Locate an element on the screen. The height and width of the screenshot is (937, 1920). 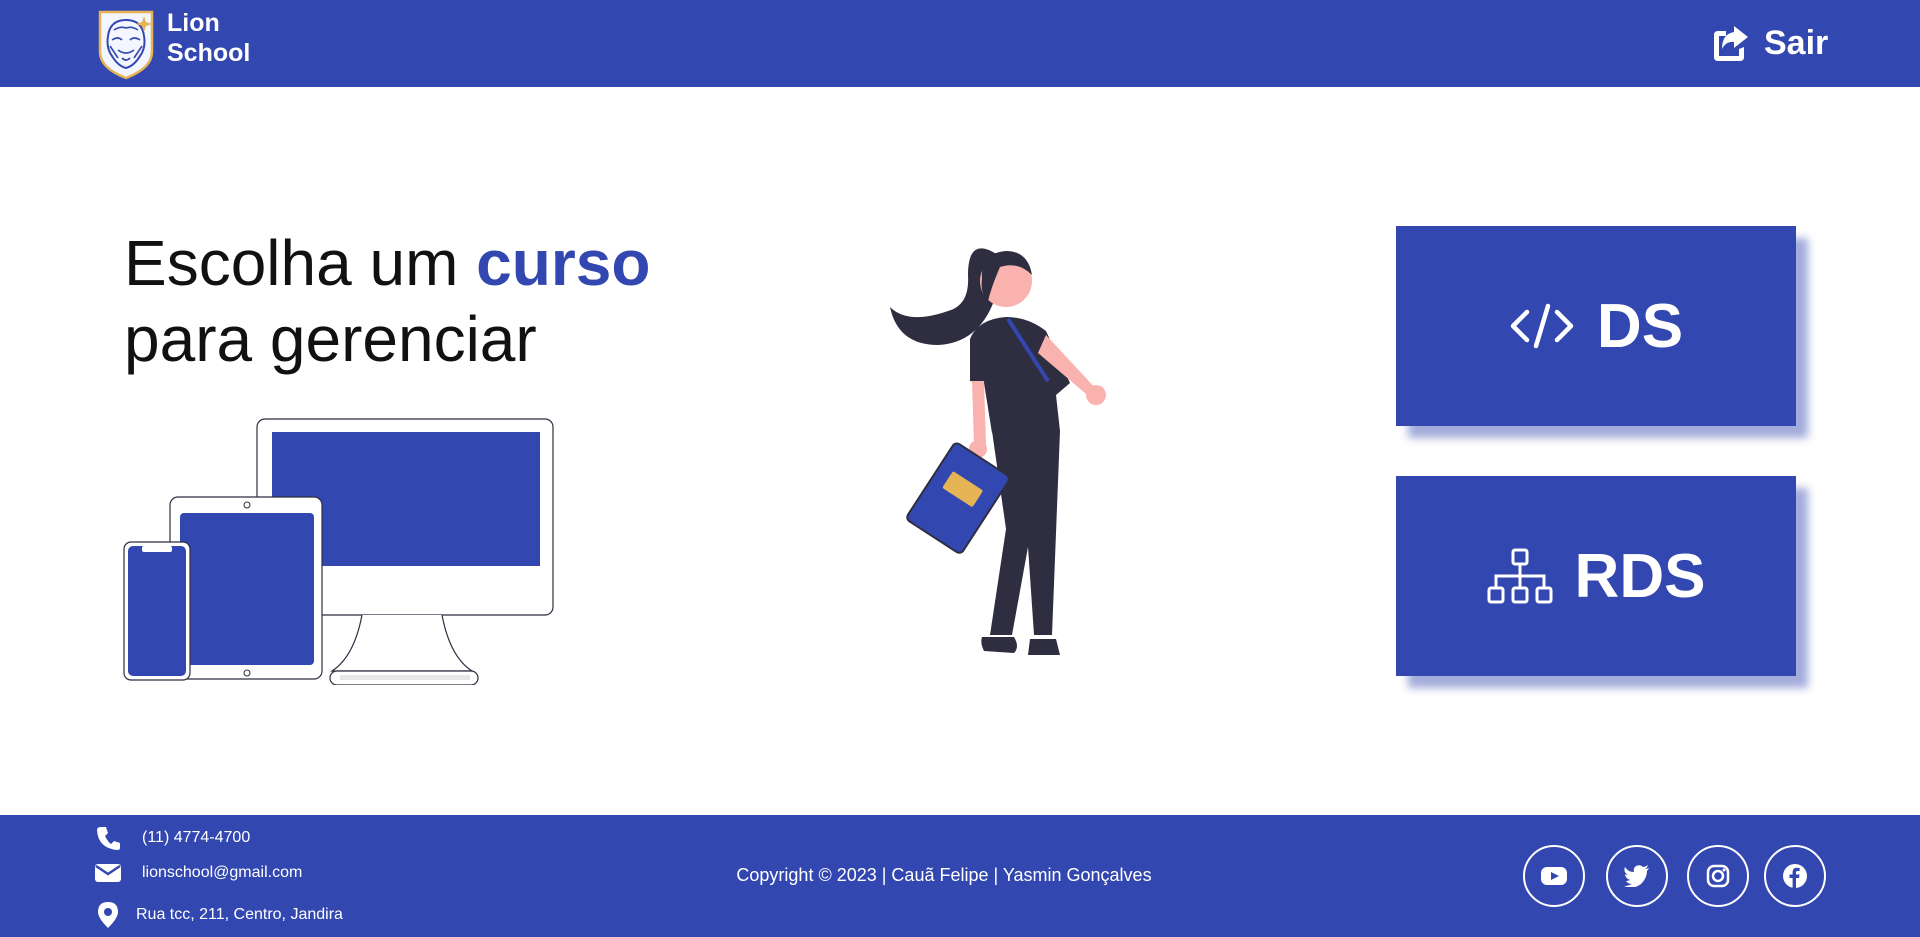
twitter-link is located at coordinates (1637, 876).